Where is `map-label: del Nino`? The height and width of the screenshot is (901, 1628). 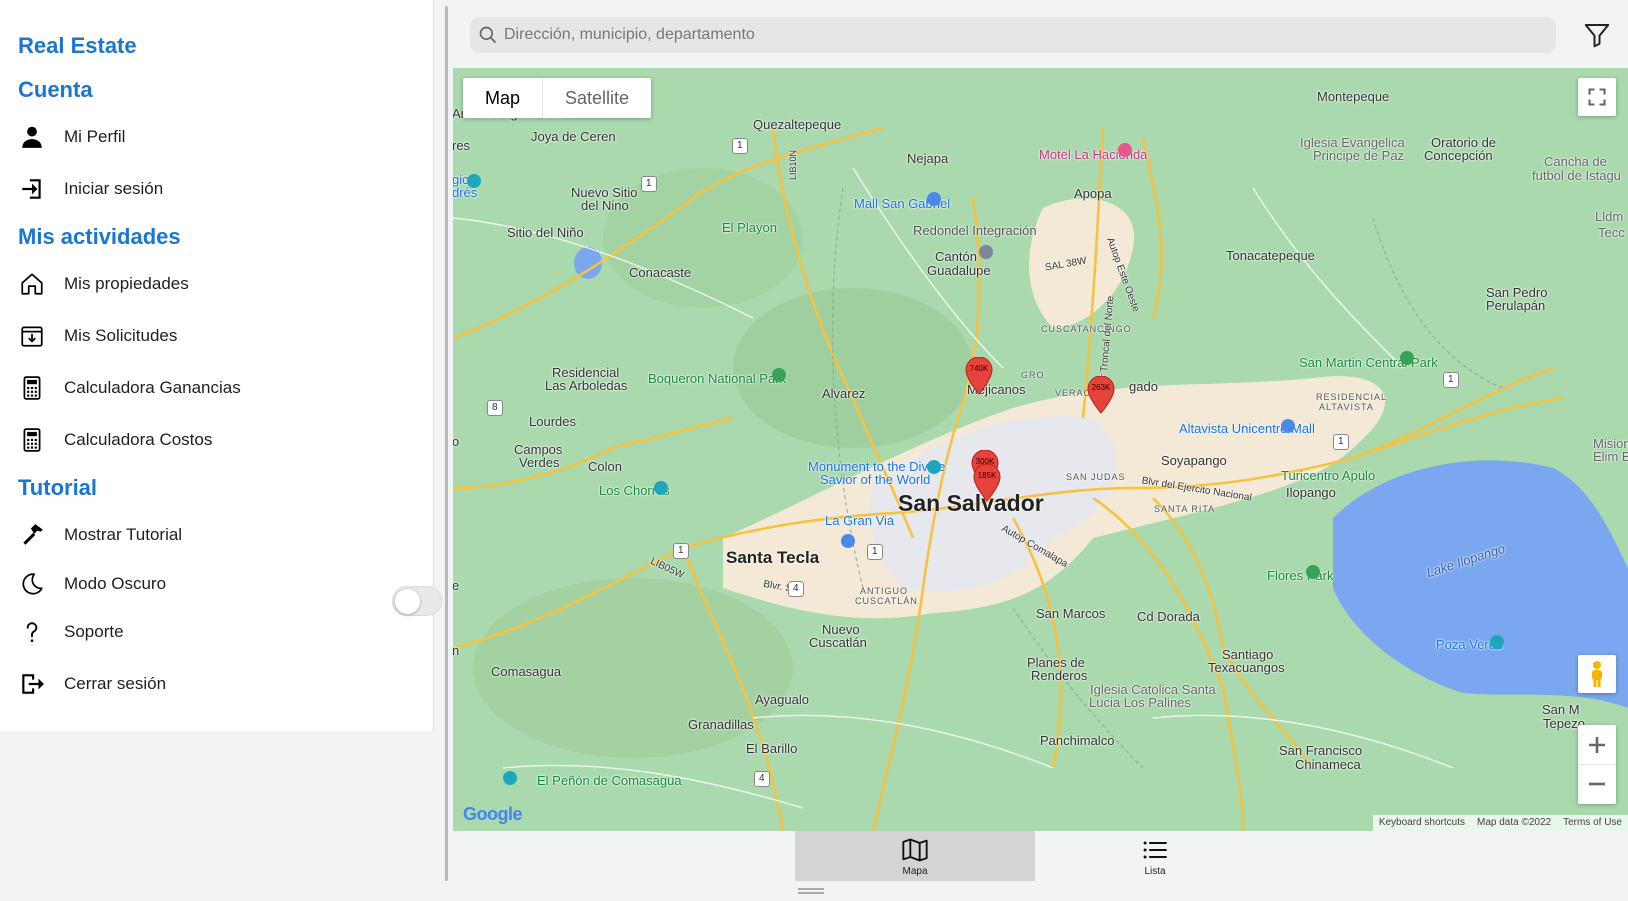 map-label: del Nino is located at coordinates (605, 205).